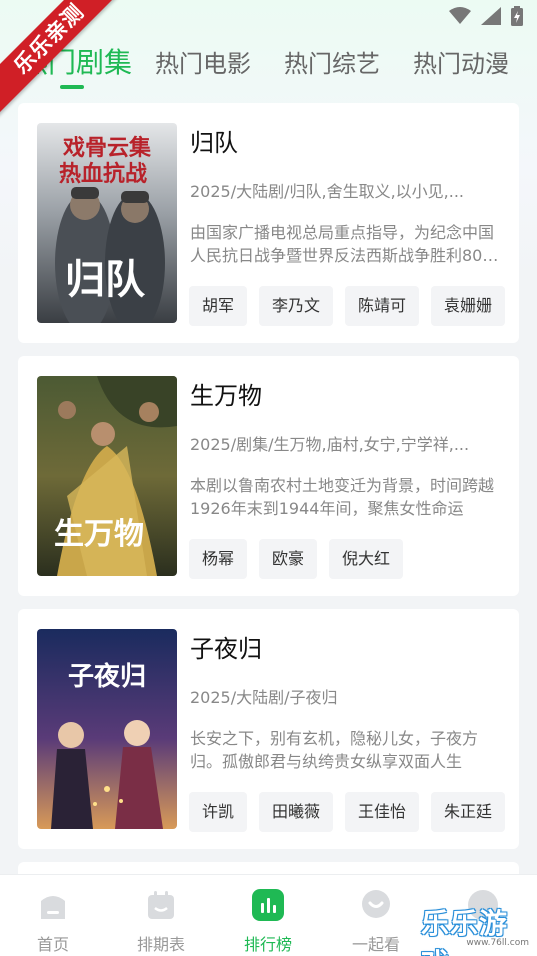  I want to click on battery-icon, so click(517, 16).